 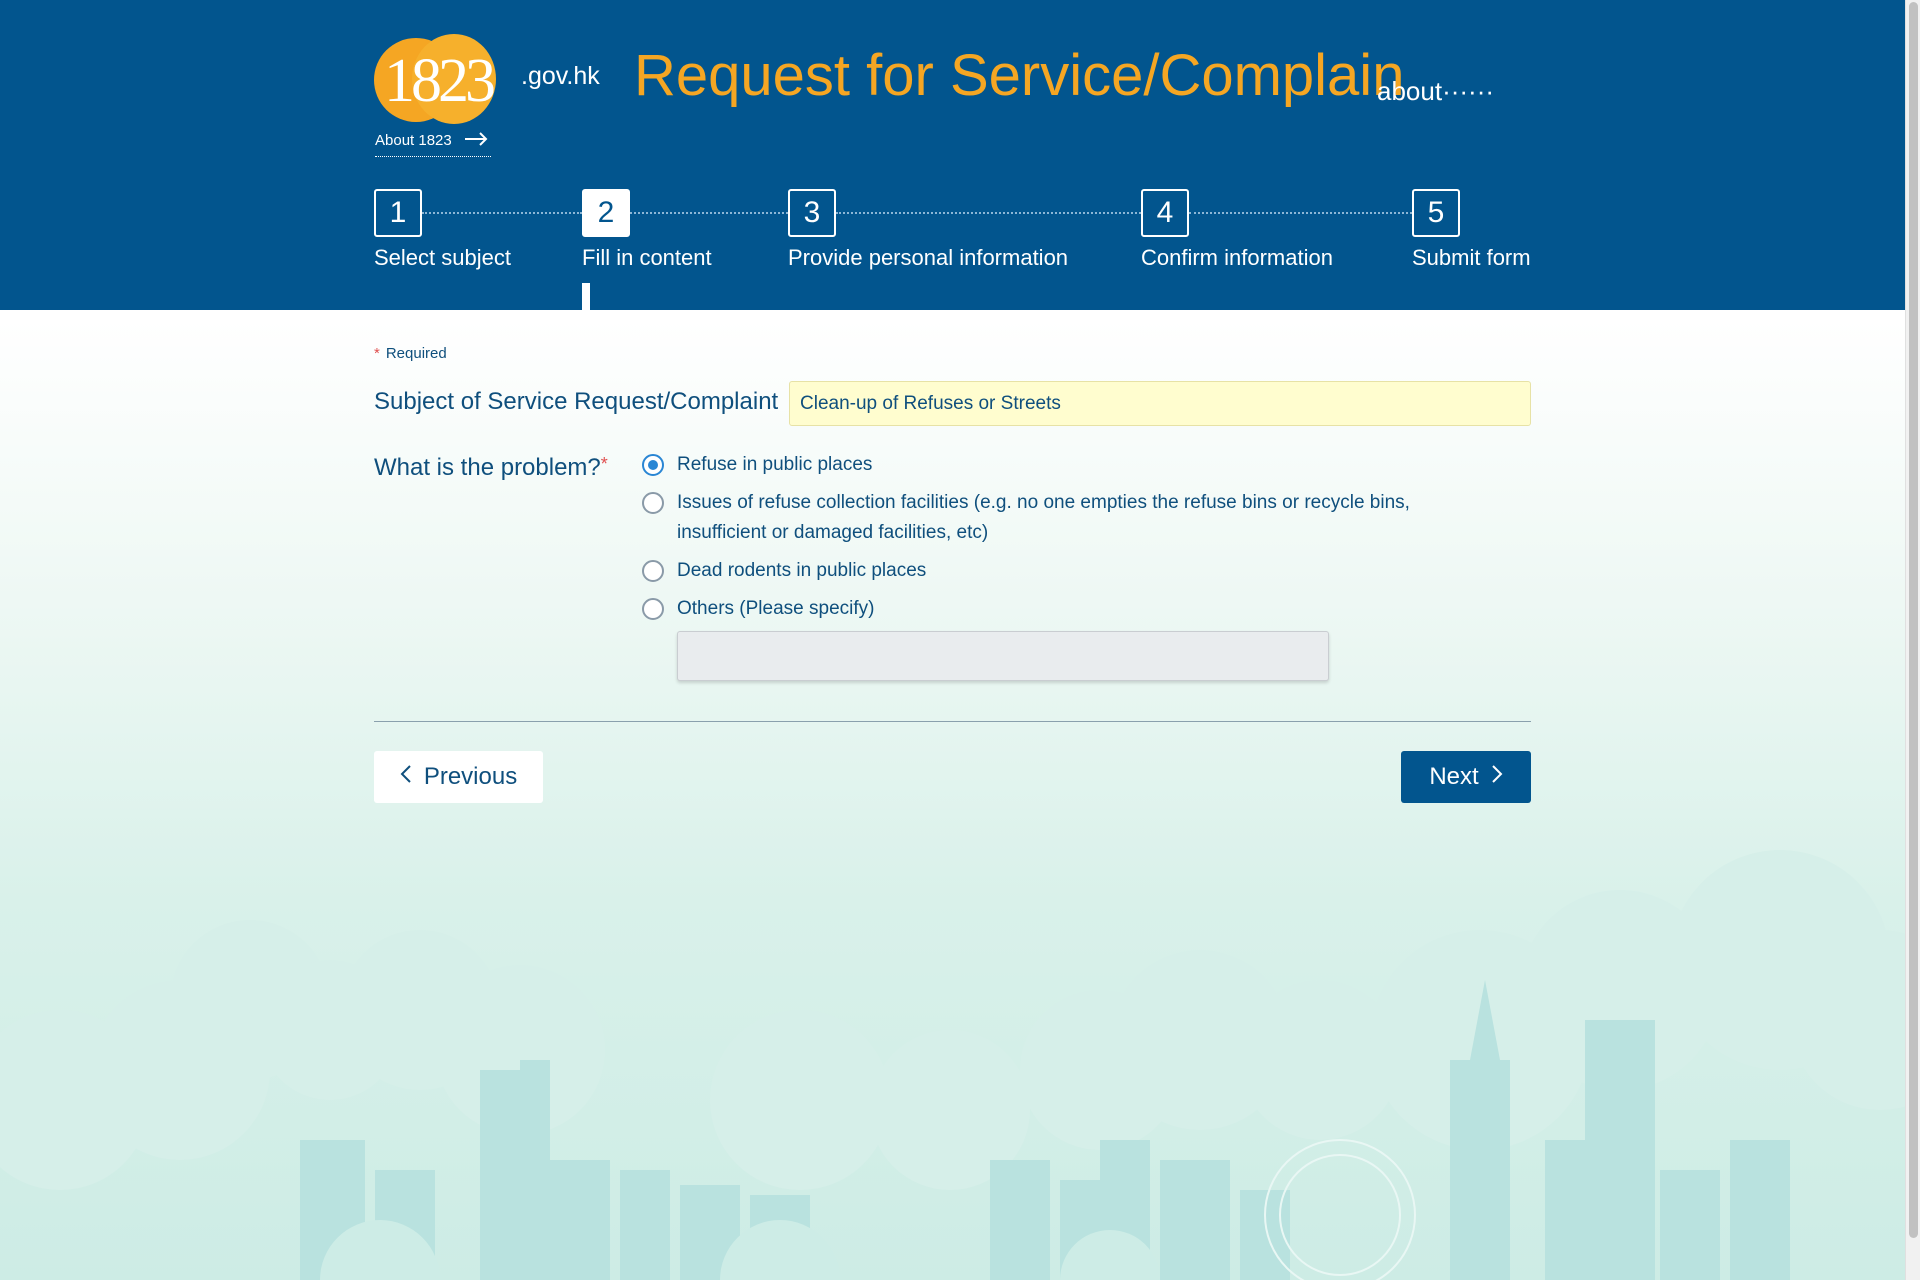 What do you see at coordinates (576, 401) in the screenshot?
I see `subject-label: Subject of Service Request/Complaint` at bounding box center [576, 401].